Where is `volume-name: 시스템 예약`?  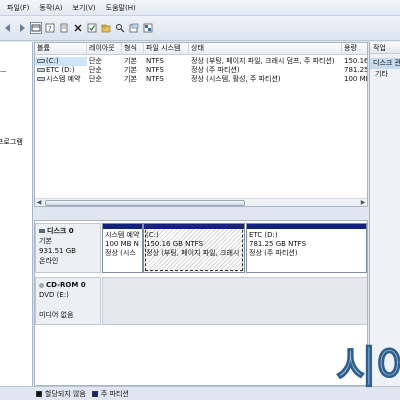 volume-name: 시스템 예약 is located at coordinates (63, 79).